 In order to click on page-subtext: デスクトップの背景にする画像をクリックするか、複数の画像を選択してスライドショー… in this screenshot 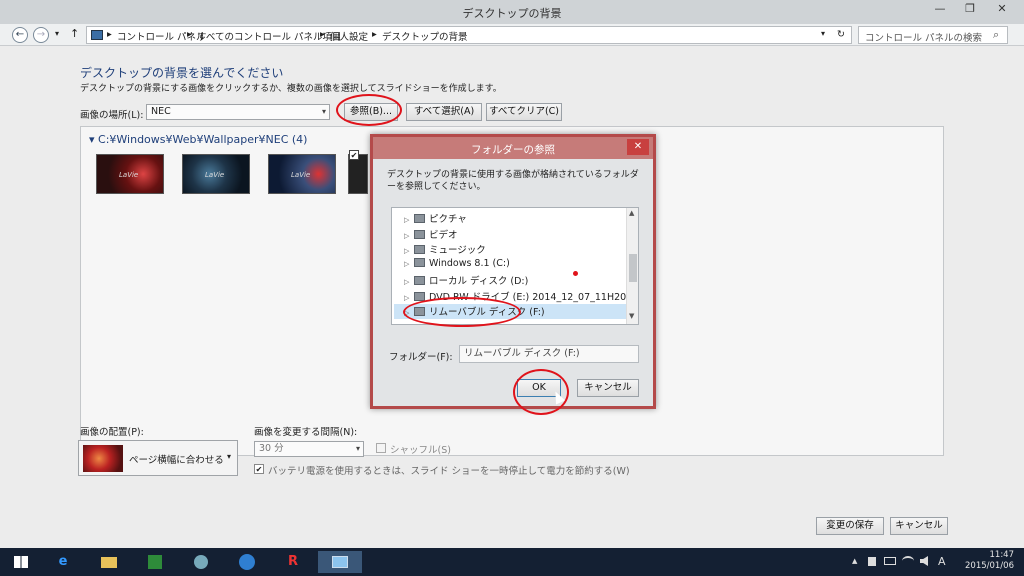, I will do `click(291, 89)`.